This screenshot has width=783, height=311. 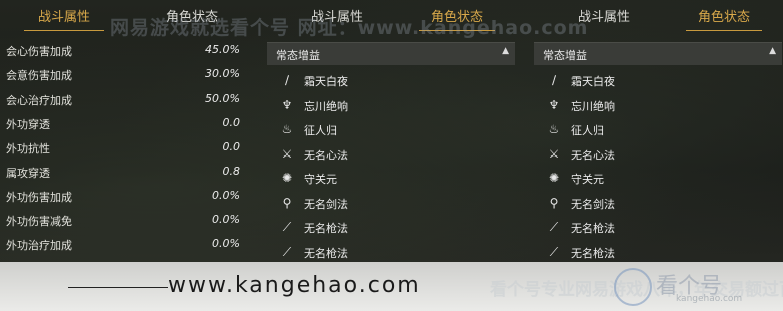 What do you see at coordinates (39, 246) in the screenshot?
I see `stat-label: 外功治疗加成` at bounding box center [39, 246].